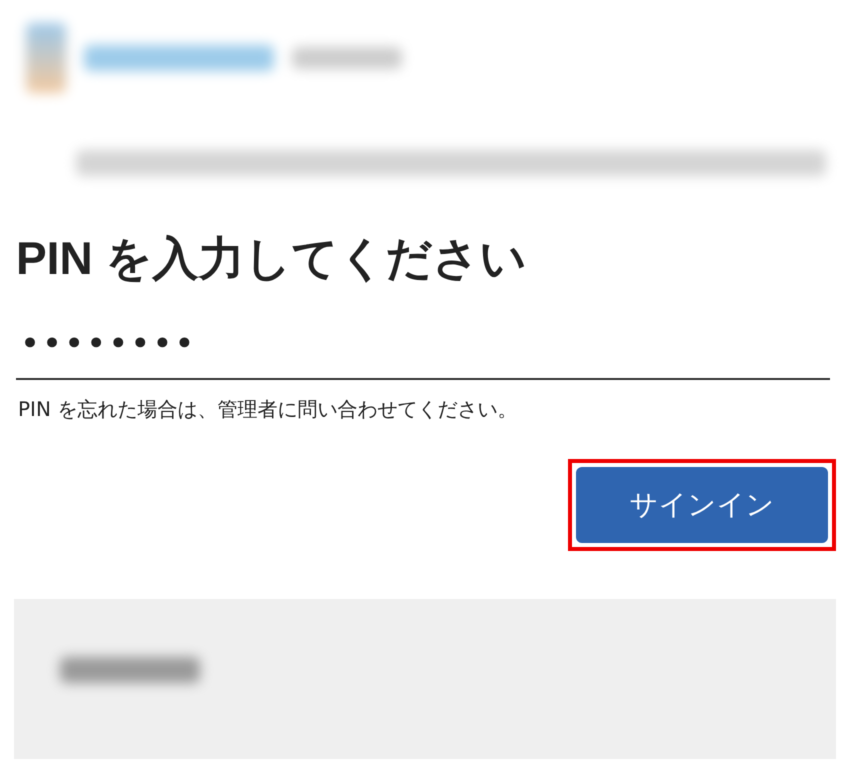  What do you see at coordinates (272, 258) in the screenshot?
I see `page-heading: PIN を入力してください` at bounding box center [272, 258].